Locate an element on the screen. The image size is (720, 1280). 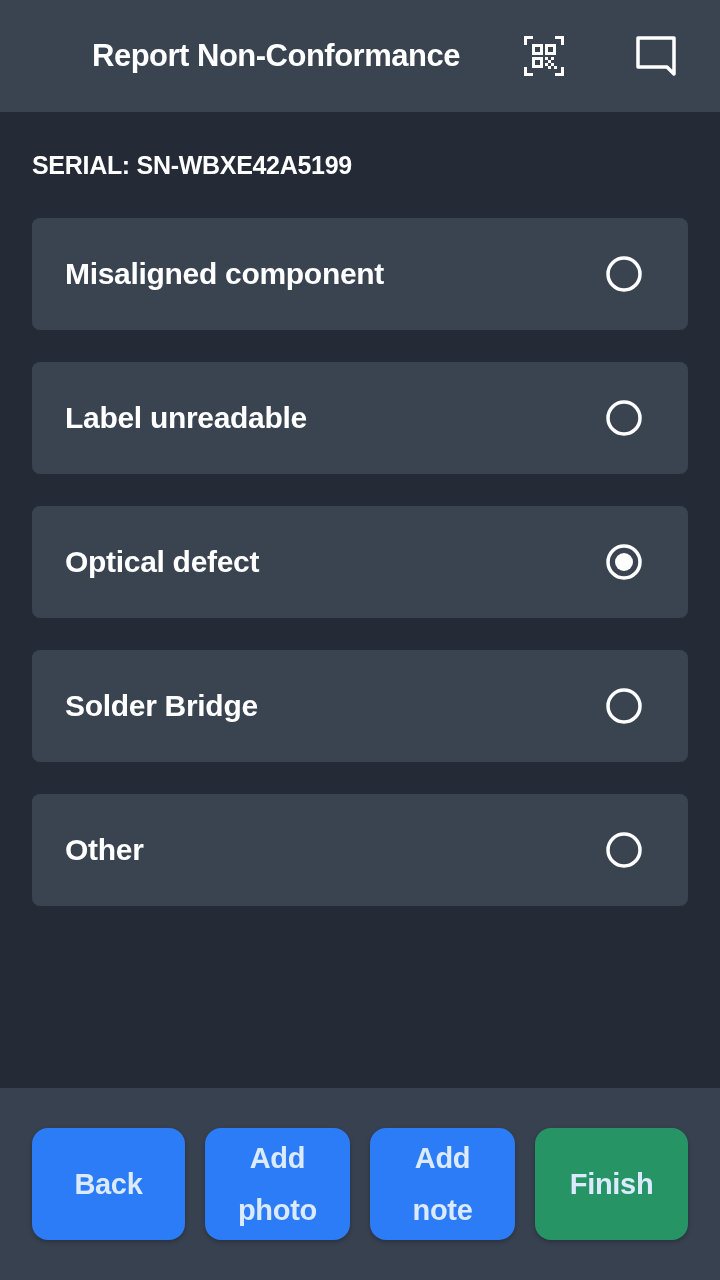
option-label: Other is located at coordinates (104, 850).